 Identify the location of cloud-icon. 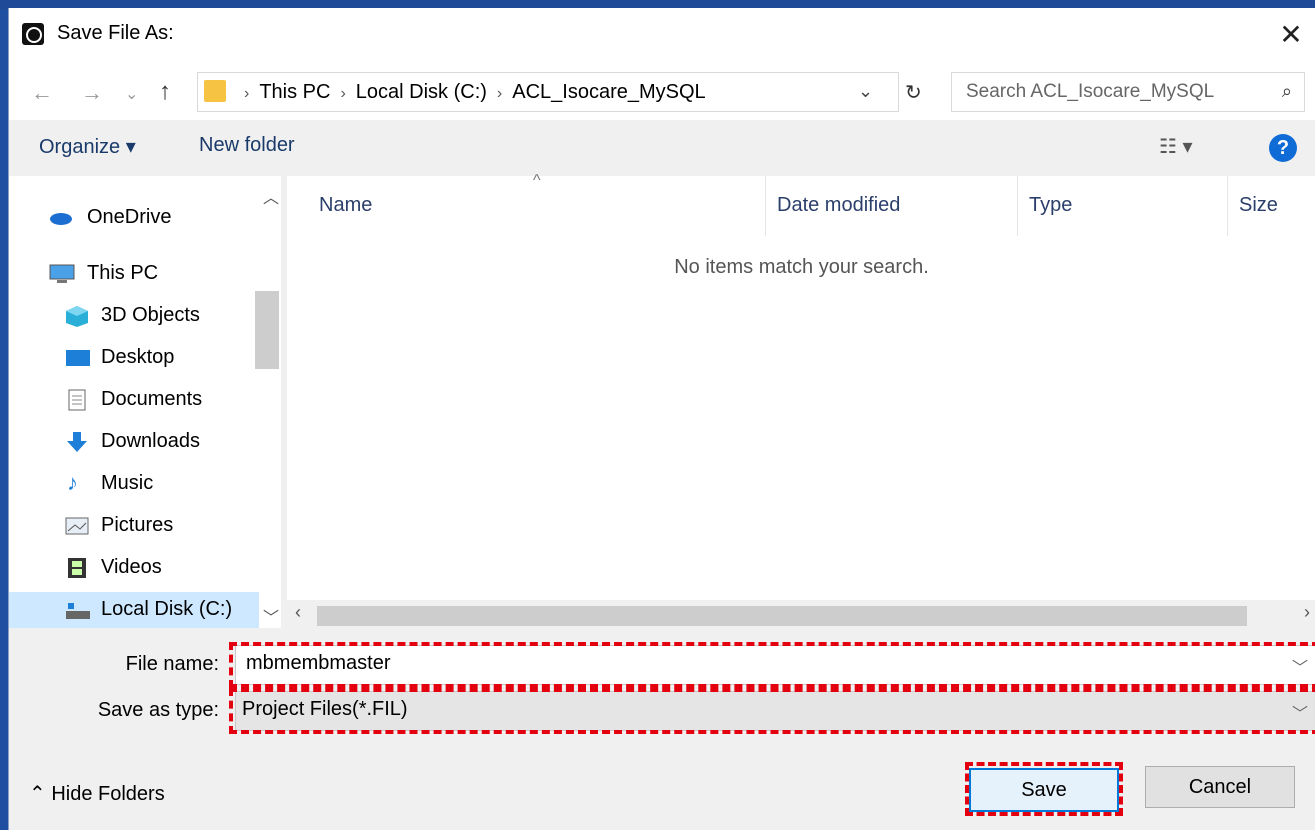
(61, 217).